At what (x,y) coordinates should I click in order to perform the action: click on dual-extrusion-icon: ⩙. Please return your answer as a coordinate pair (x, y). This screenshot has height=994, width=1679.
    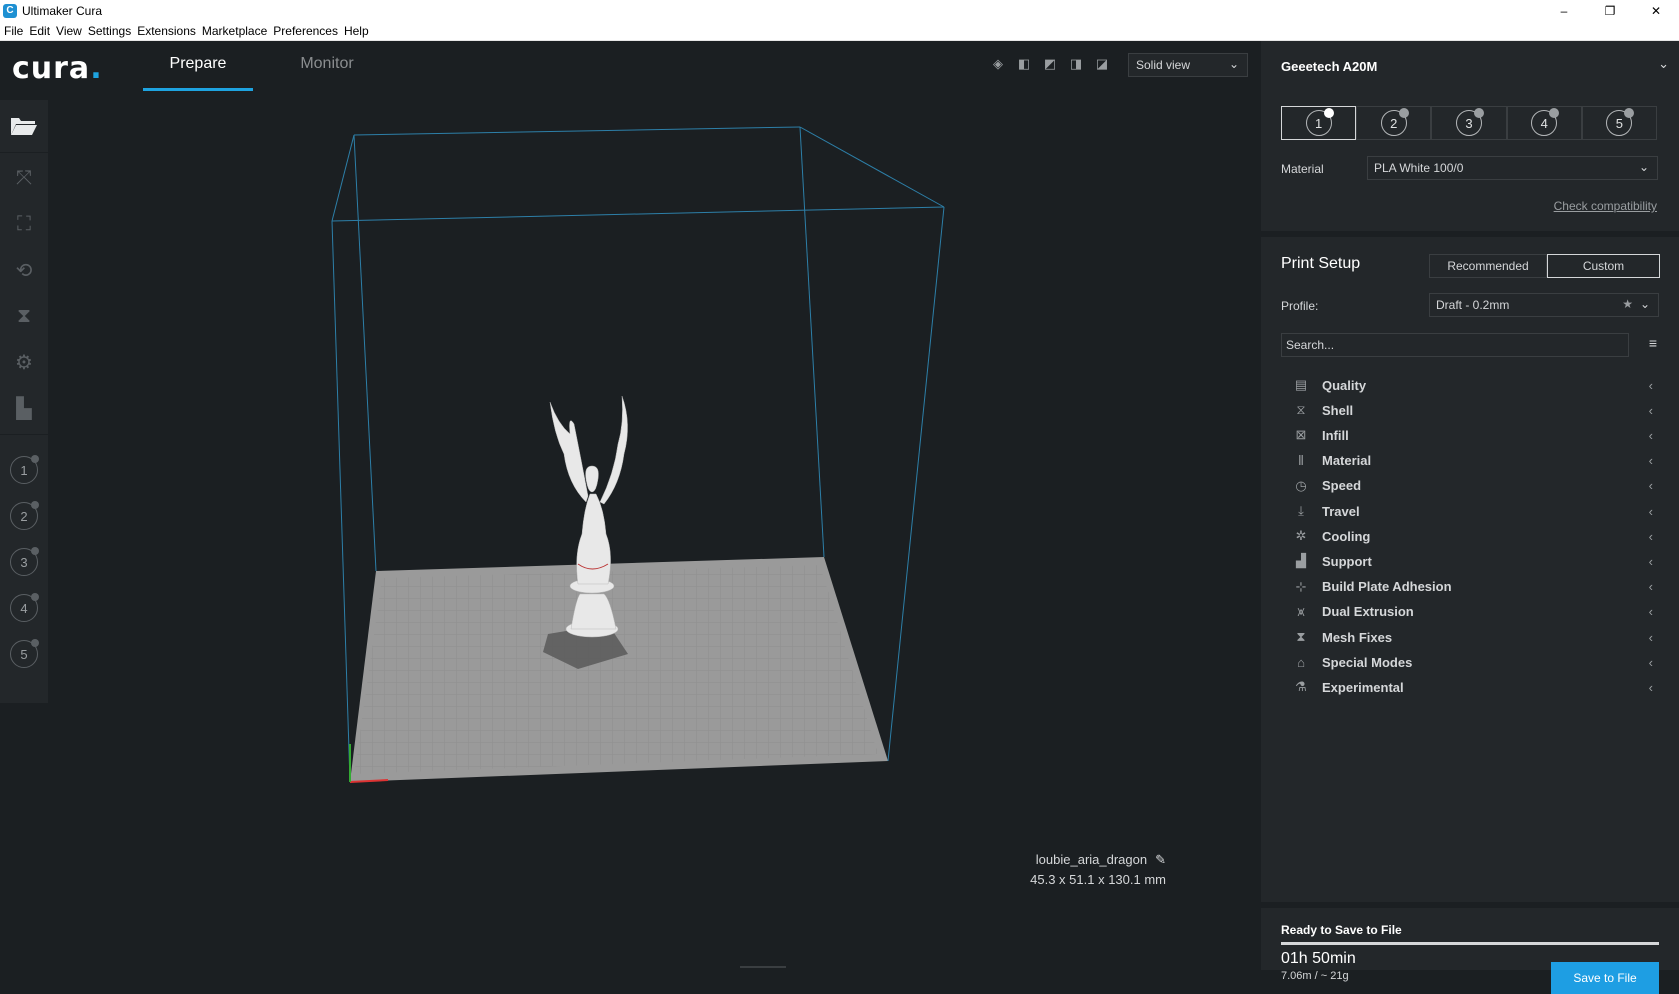
    Looking at the image, I should click on (1301, 611).